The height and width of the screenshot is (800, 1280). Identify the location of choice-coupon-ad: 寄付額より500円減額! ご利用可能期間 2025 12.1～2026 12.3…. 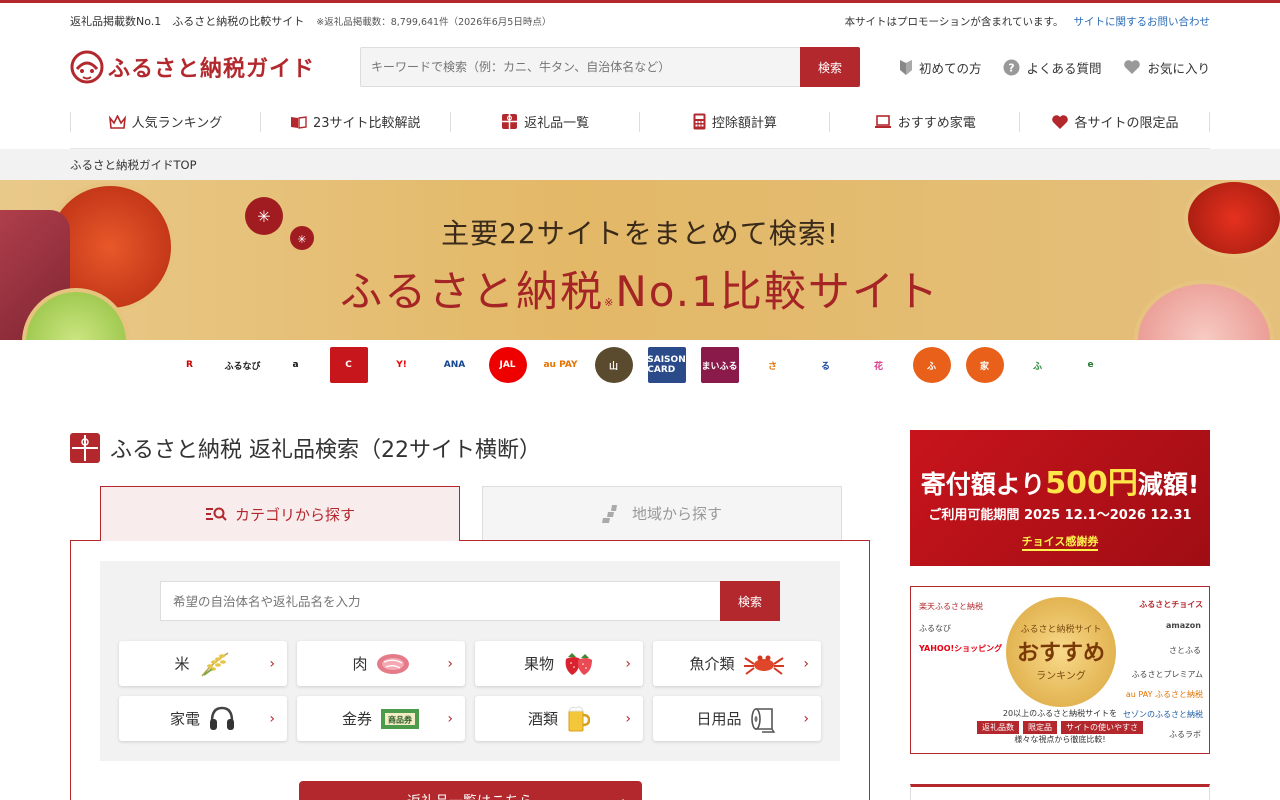
(1060, 498).